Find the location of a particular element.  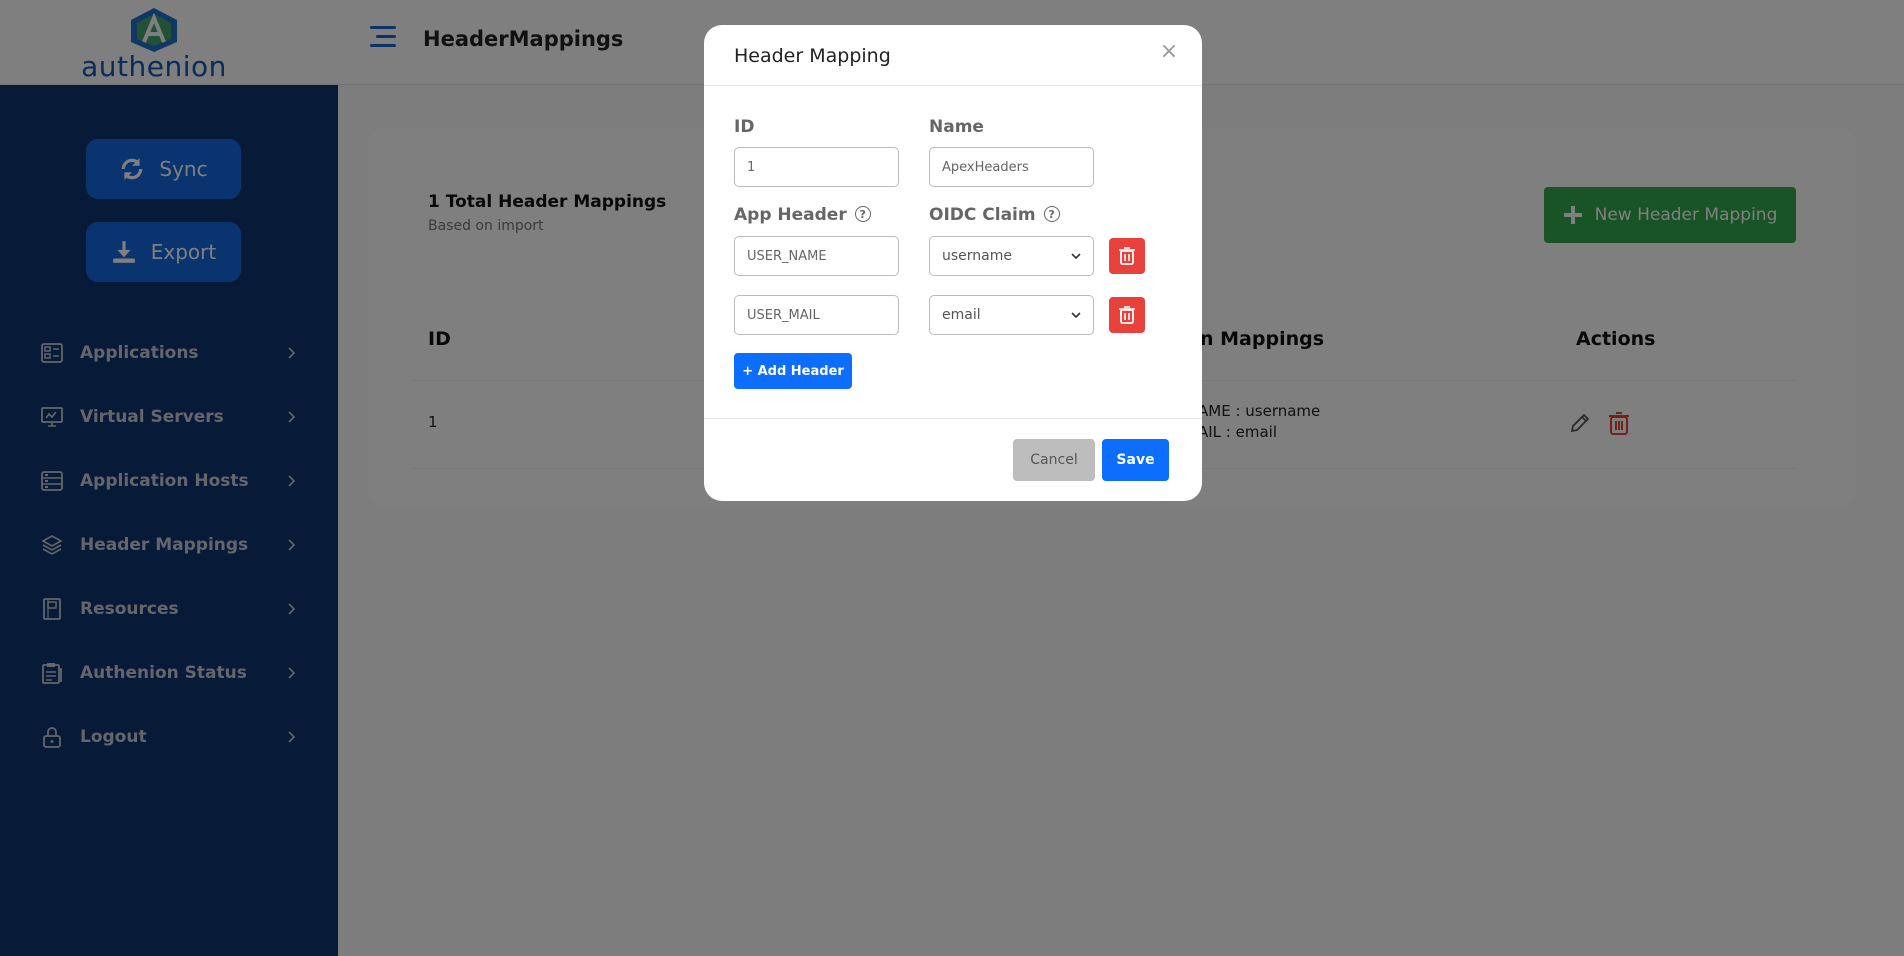

oidc-claim-label: OIDC Claim? is located at coordinates (994, 215).